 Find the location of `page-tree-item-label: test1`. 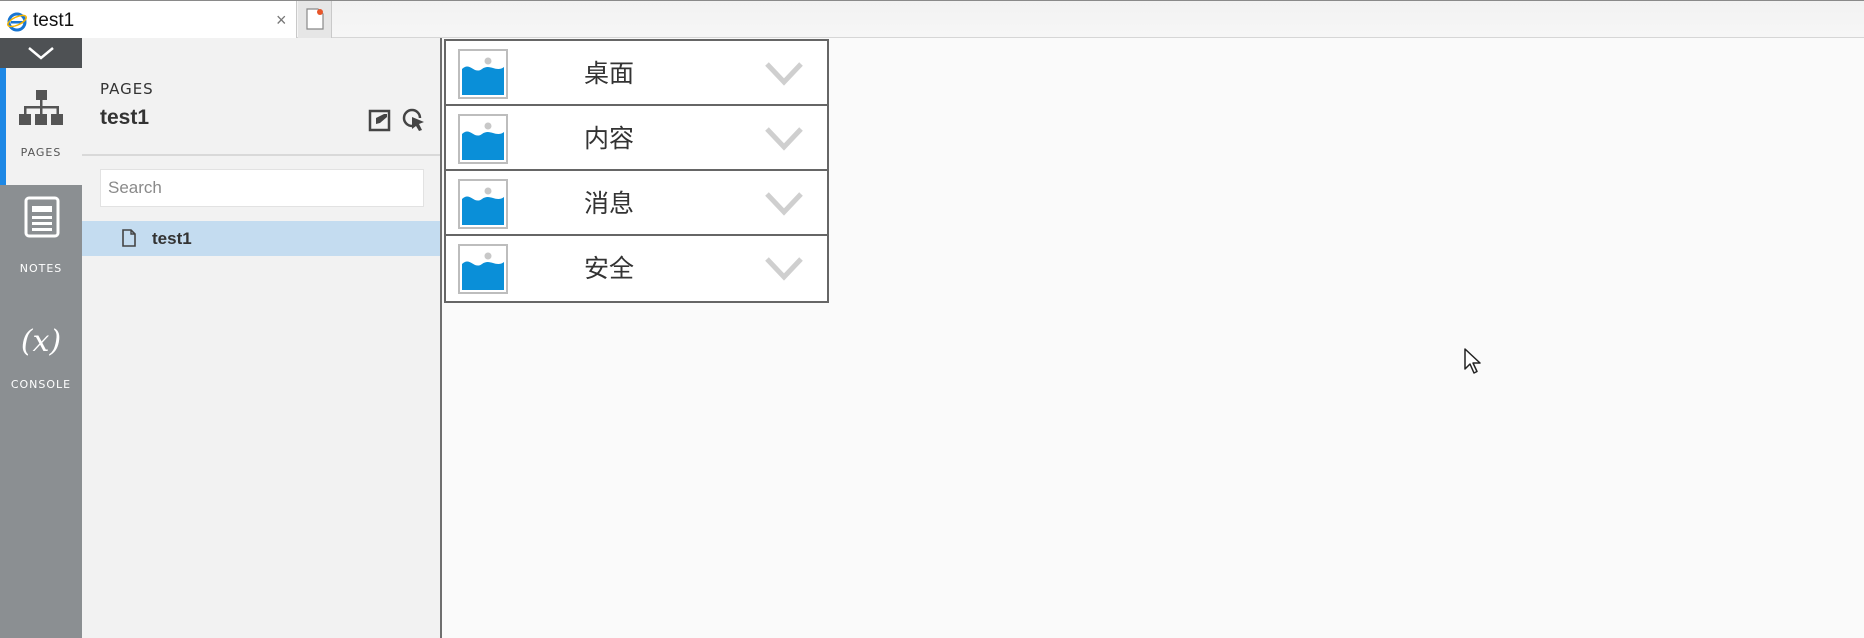

page-tree-item-label: test1 is located at coordinates (172, 238).